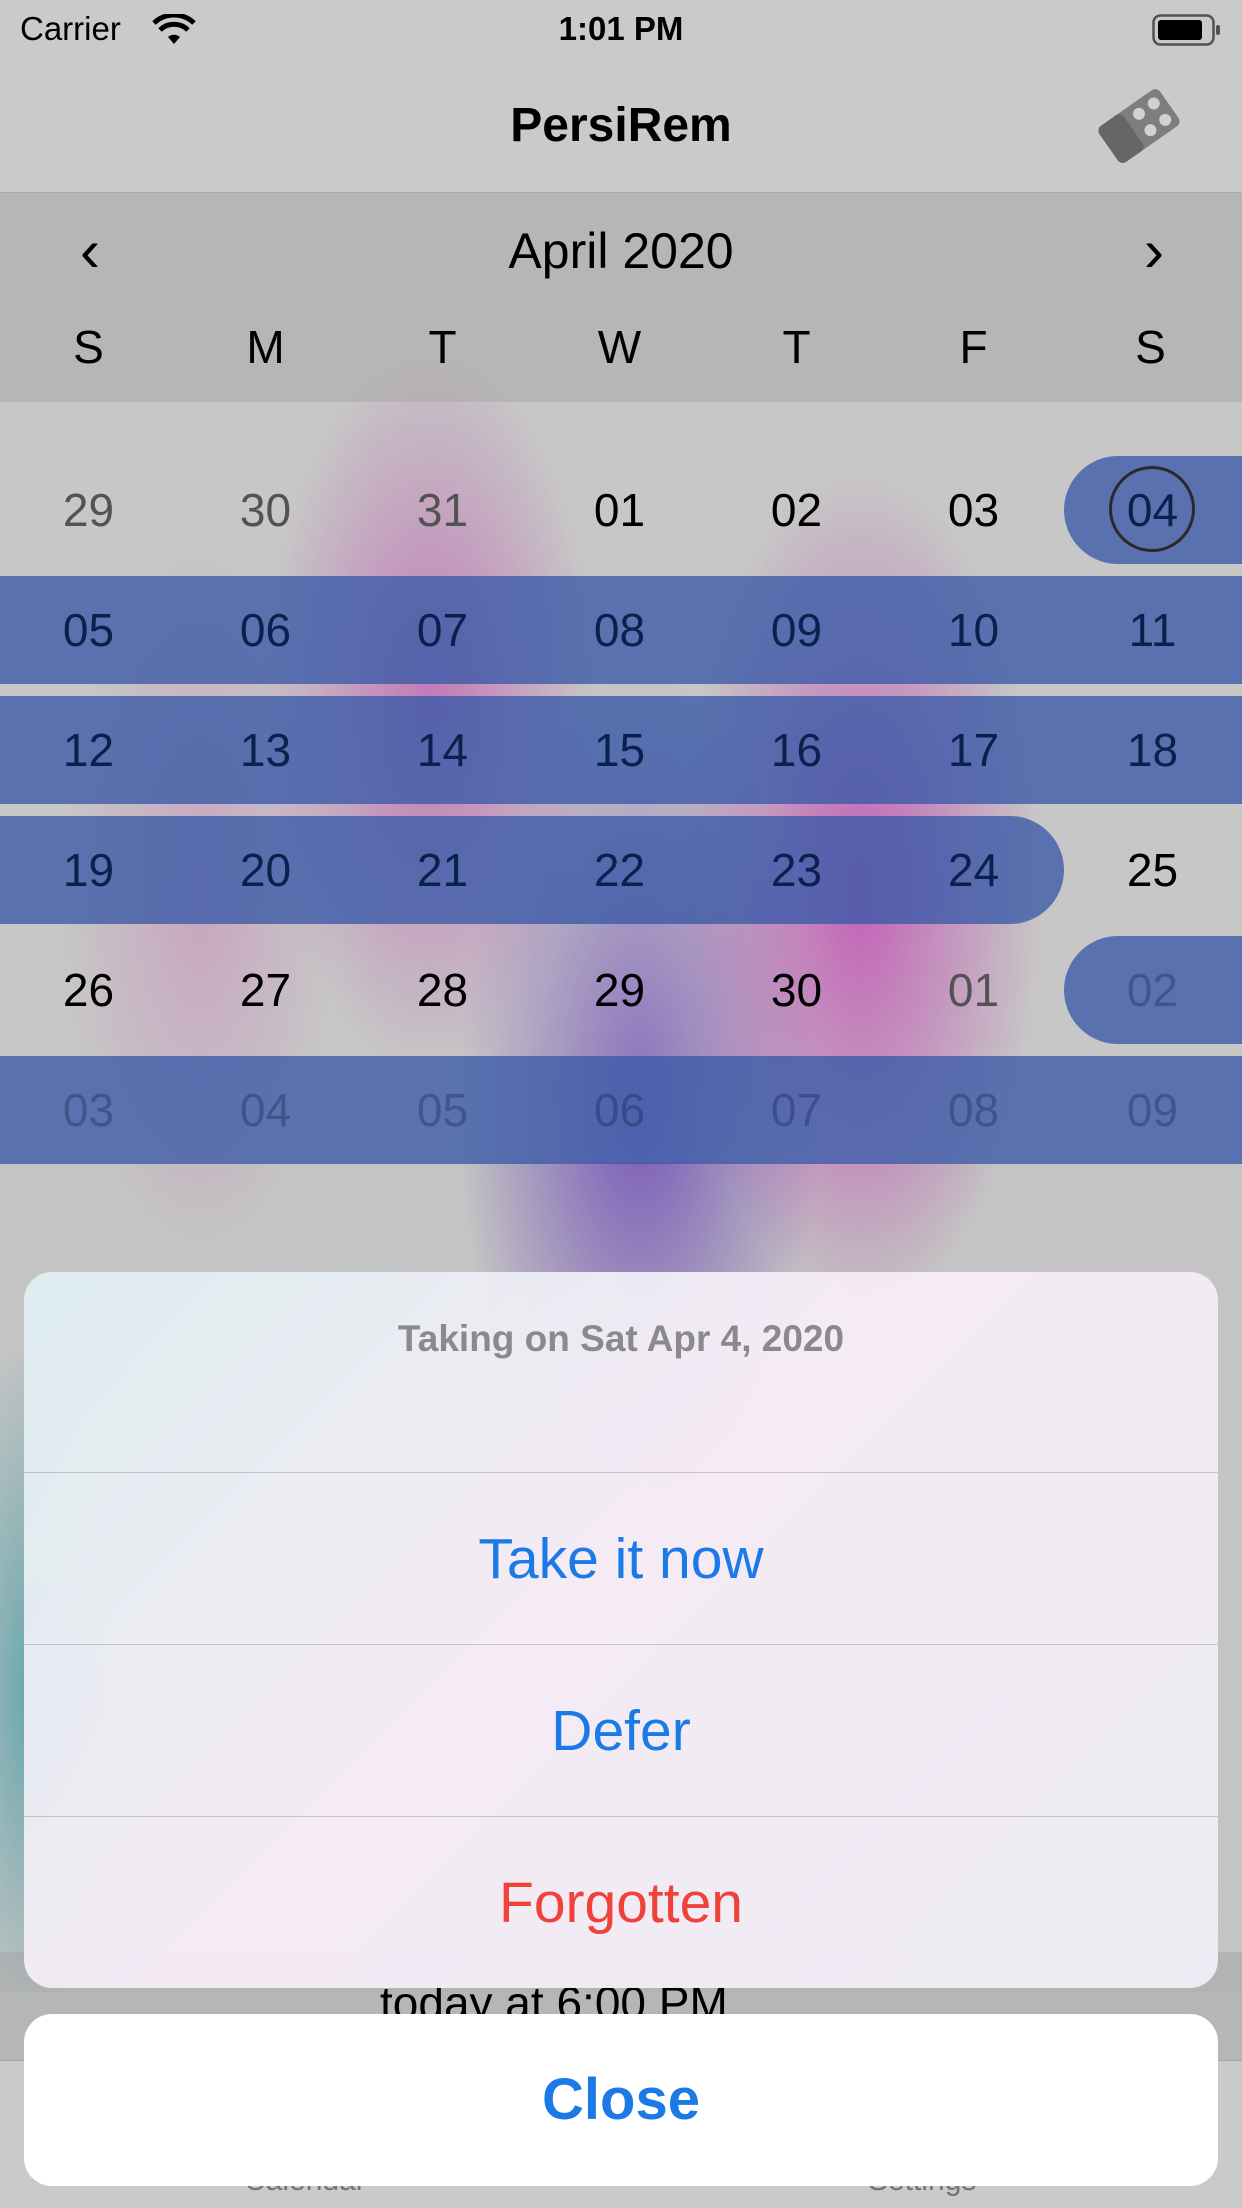 The width and height of the screenshot is (1242, 2208). What do you see at coordinates (621, 1558) in the screenshot?
I see `take-it-now-button: Take it now` at bounding box center [621, 1558].